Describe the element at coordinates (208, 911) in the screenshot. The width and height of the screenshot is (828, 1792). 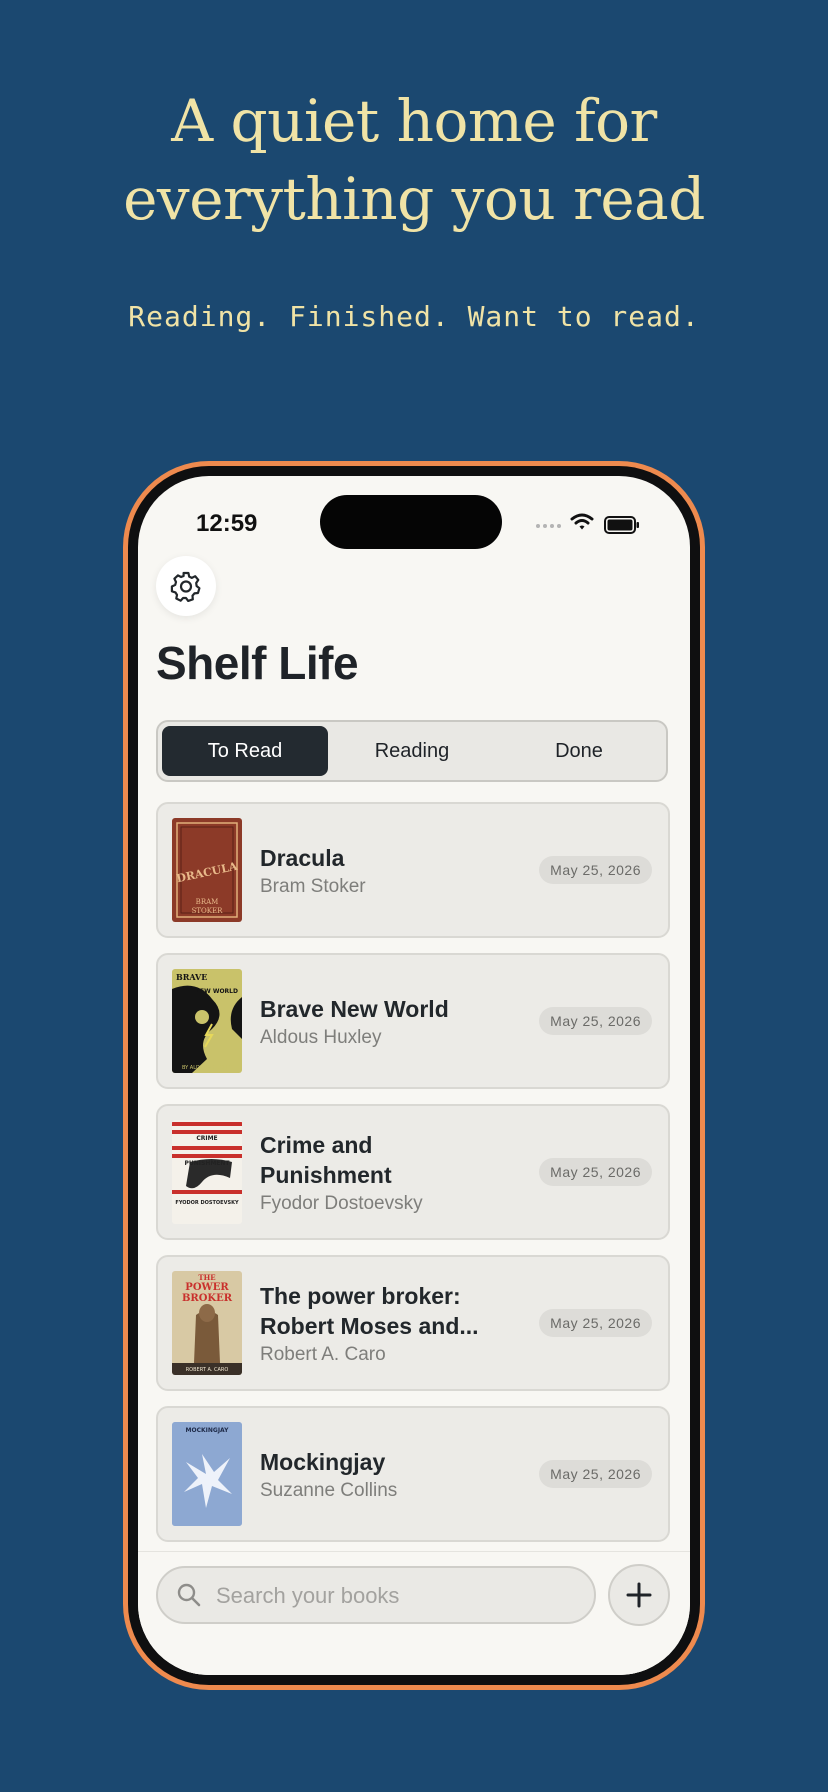
I see `cover-text: STOKER` at that location.